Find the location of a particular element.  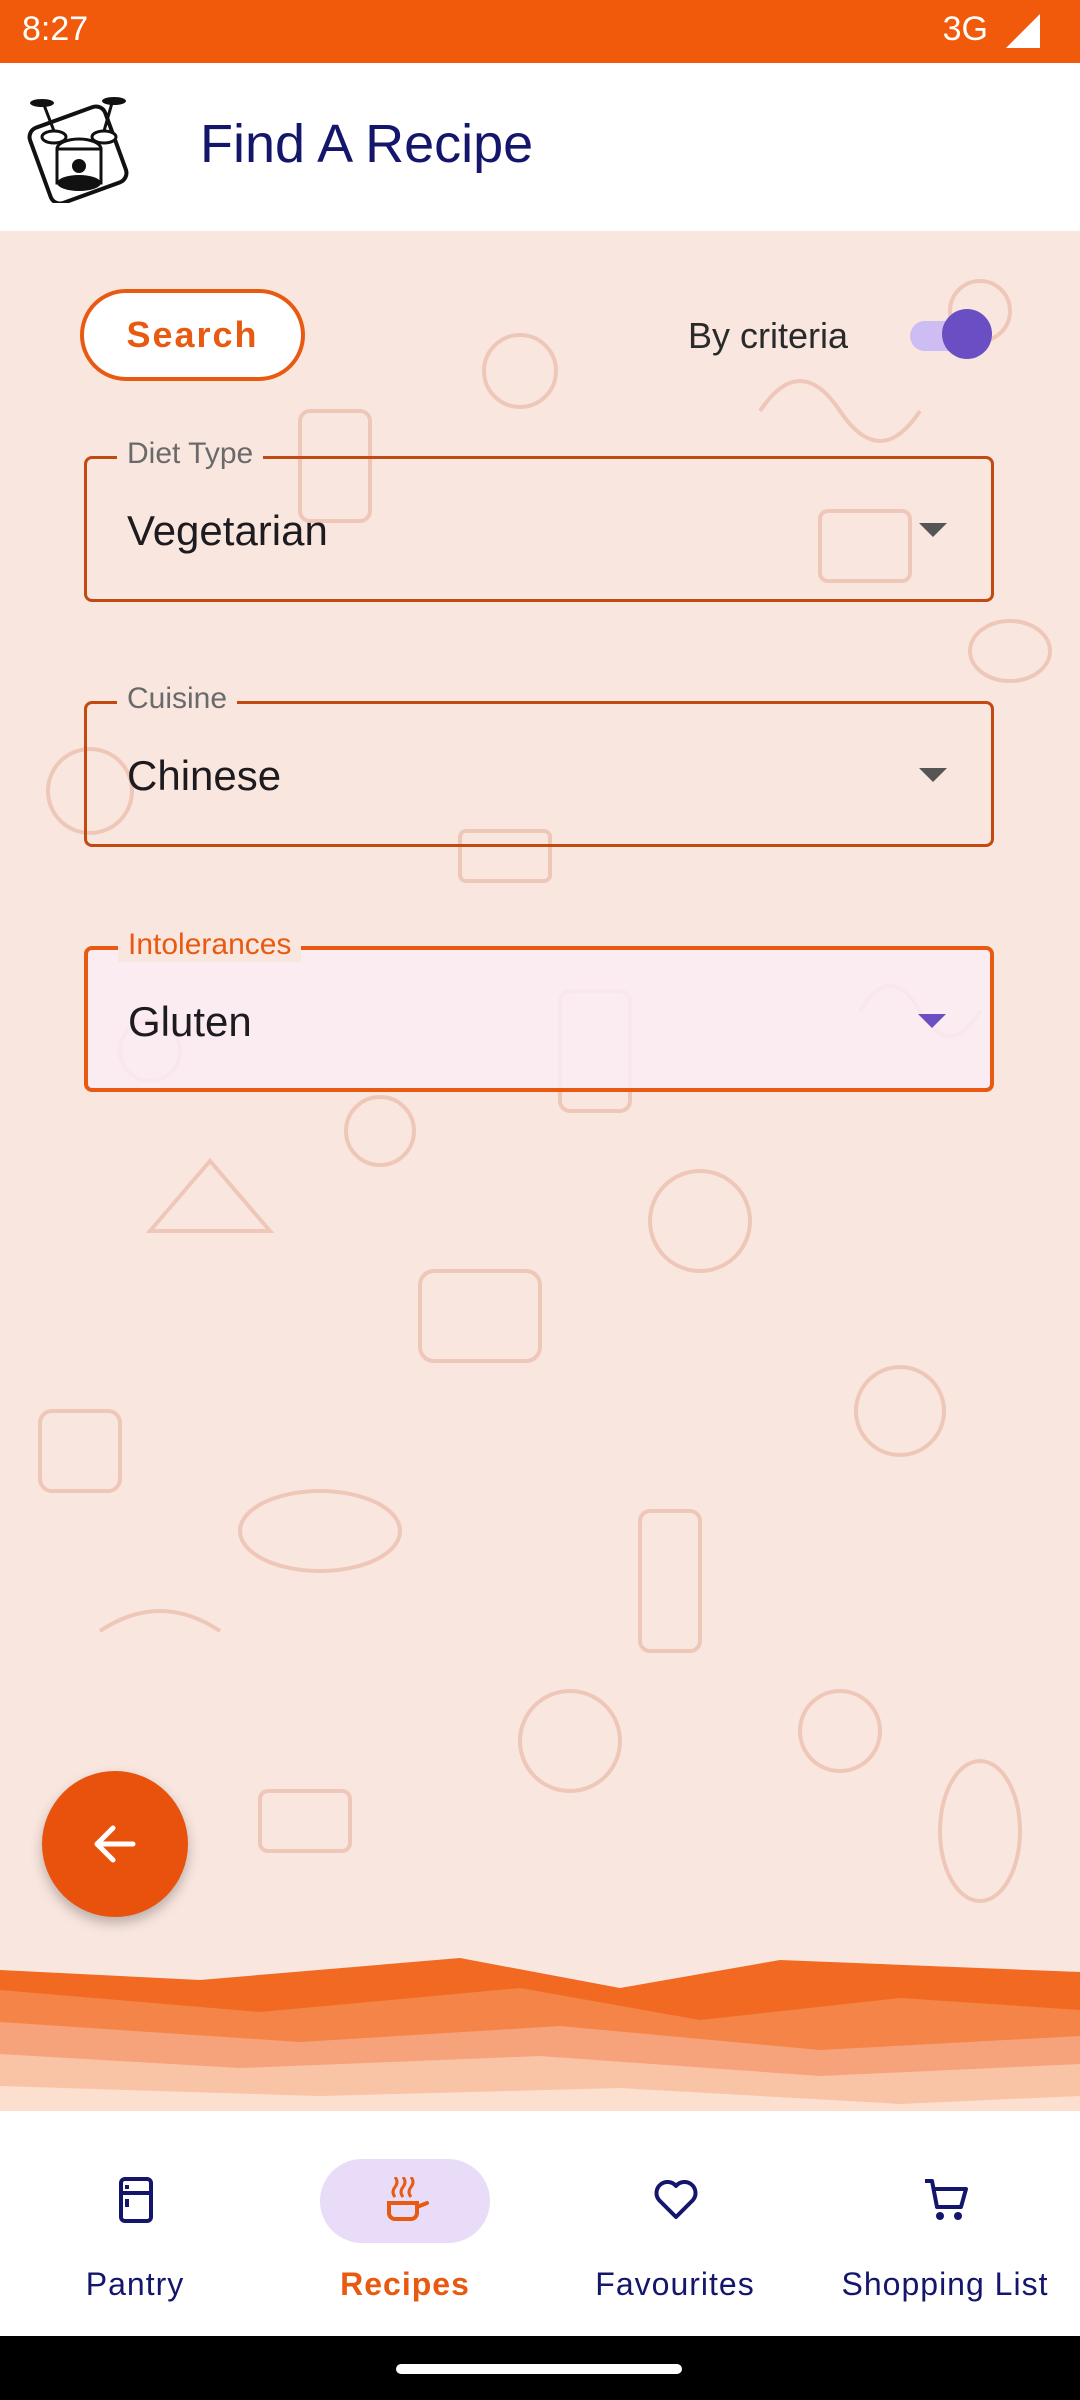

nav-item-shopping-list: Shopping List is located at coordinates (945, 2223).